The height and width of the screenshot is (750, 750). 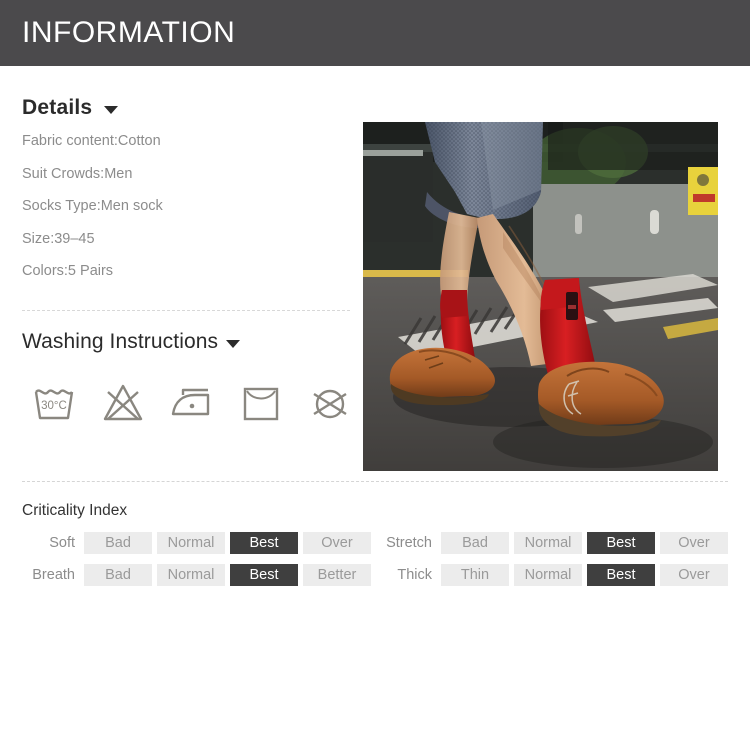 What do you see at coordinates (330, 404) in the screenshot?
I see `do-not-dry-clean-icon` at bounding box center [330, 404].